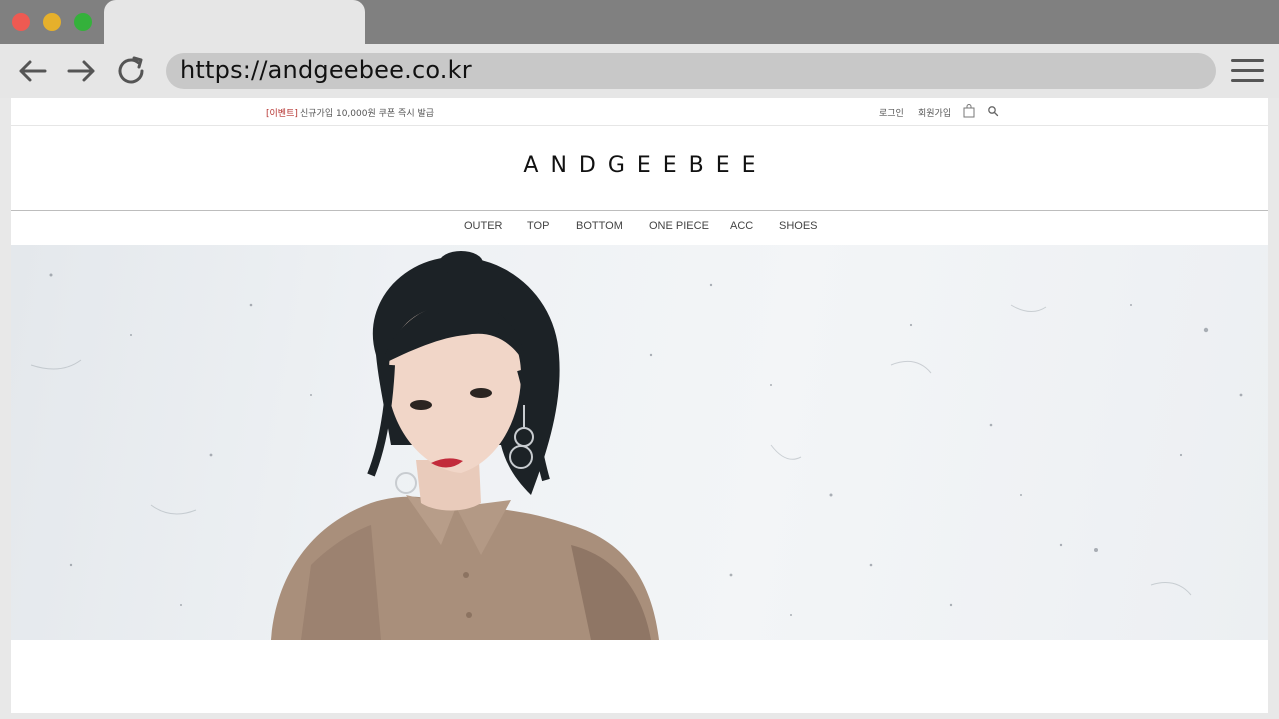 This screenshot has width=1279, height=719. What do you see at coordinates (639, 210) in the screenshot?
I see `header-divider` at bounding box center [639, 210].